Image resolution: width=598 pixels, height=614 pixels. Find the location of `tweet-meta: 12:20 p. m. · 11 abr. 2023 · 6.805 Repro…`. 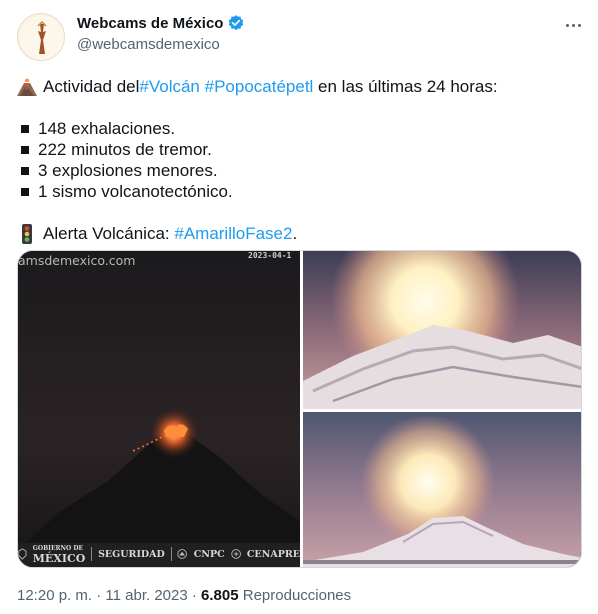

tweet-meta: 12:20 p. m. · 11 abr. 2023 · 6.805 Repro… is located at coordinates (184, 595).